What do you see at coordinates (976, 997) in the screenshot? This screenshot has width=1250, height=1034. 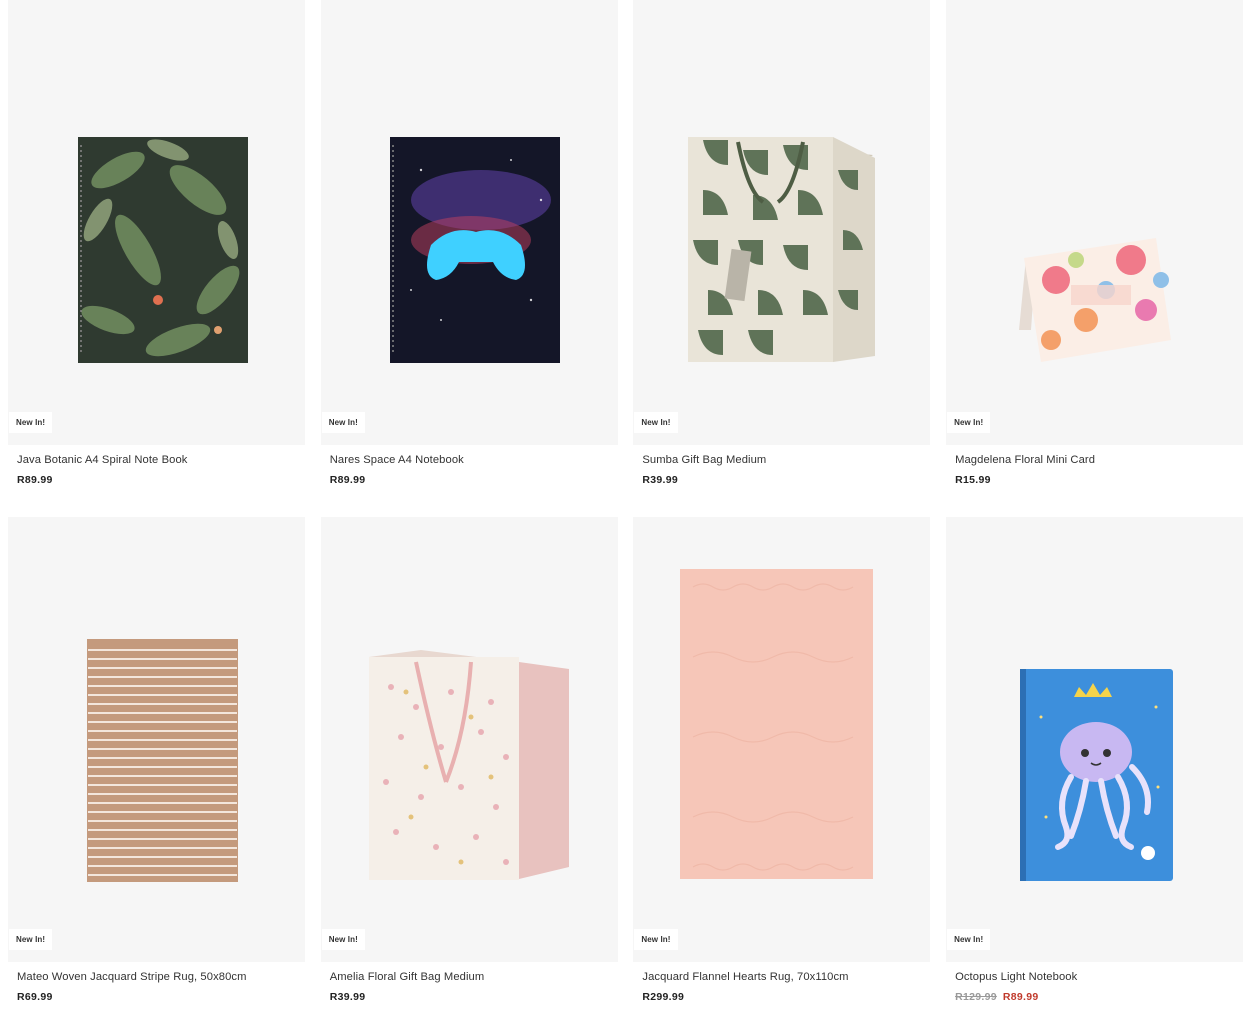 I see `original-price: R129.99` at bounding box center [976, 997].